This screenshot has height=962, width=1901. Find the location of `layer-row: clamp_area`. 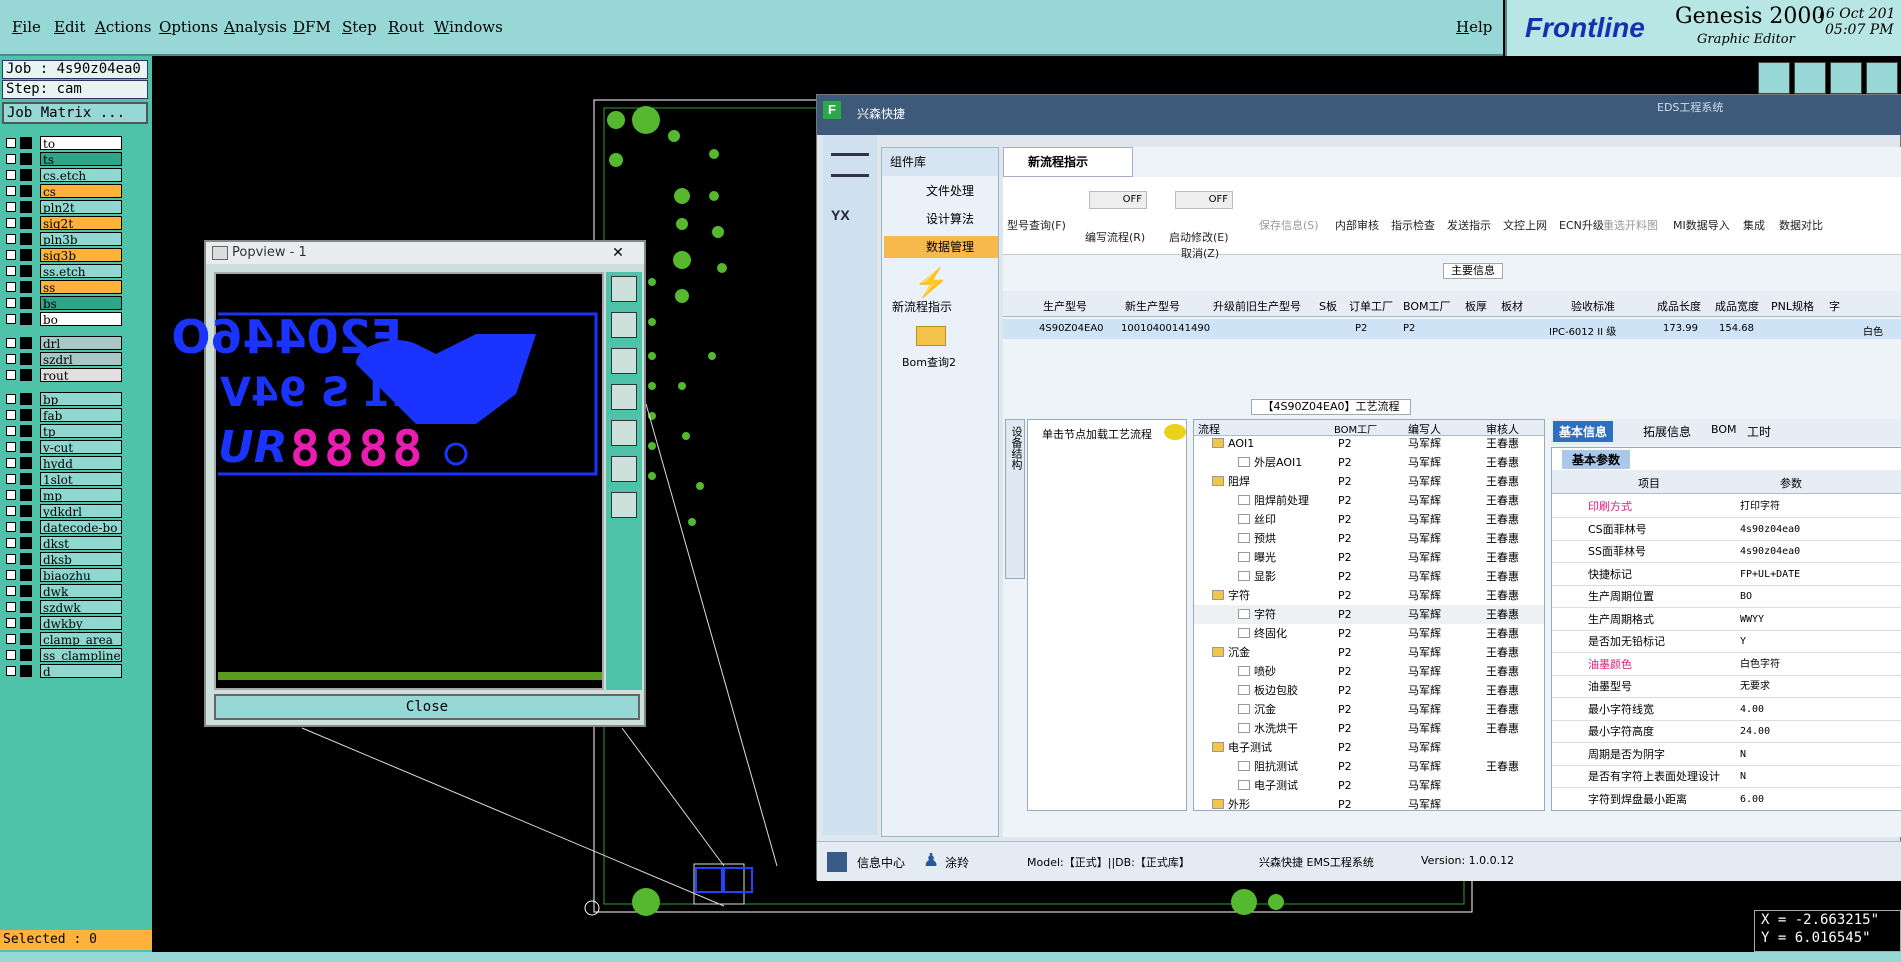

layer-row: clamp_area is located at coordinates (63, 639).